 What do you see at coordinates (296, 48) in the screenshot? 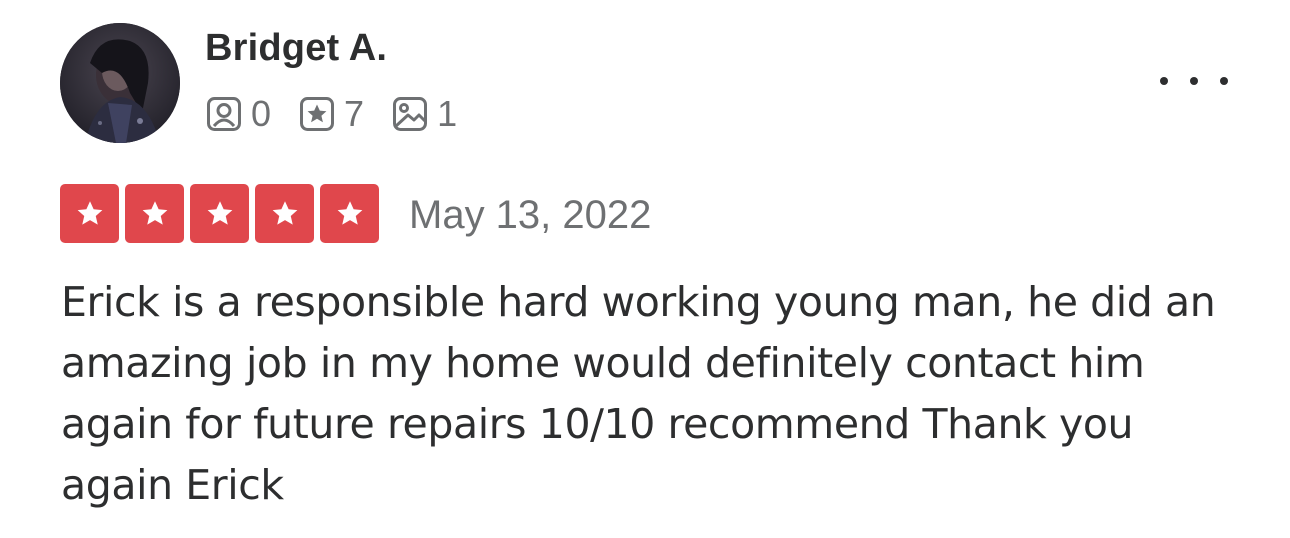
I see `user-name: Bridget A.` at bounding box center [296, 48].